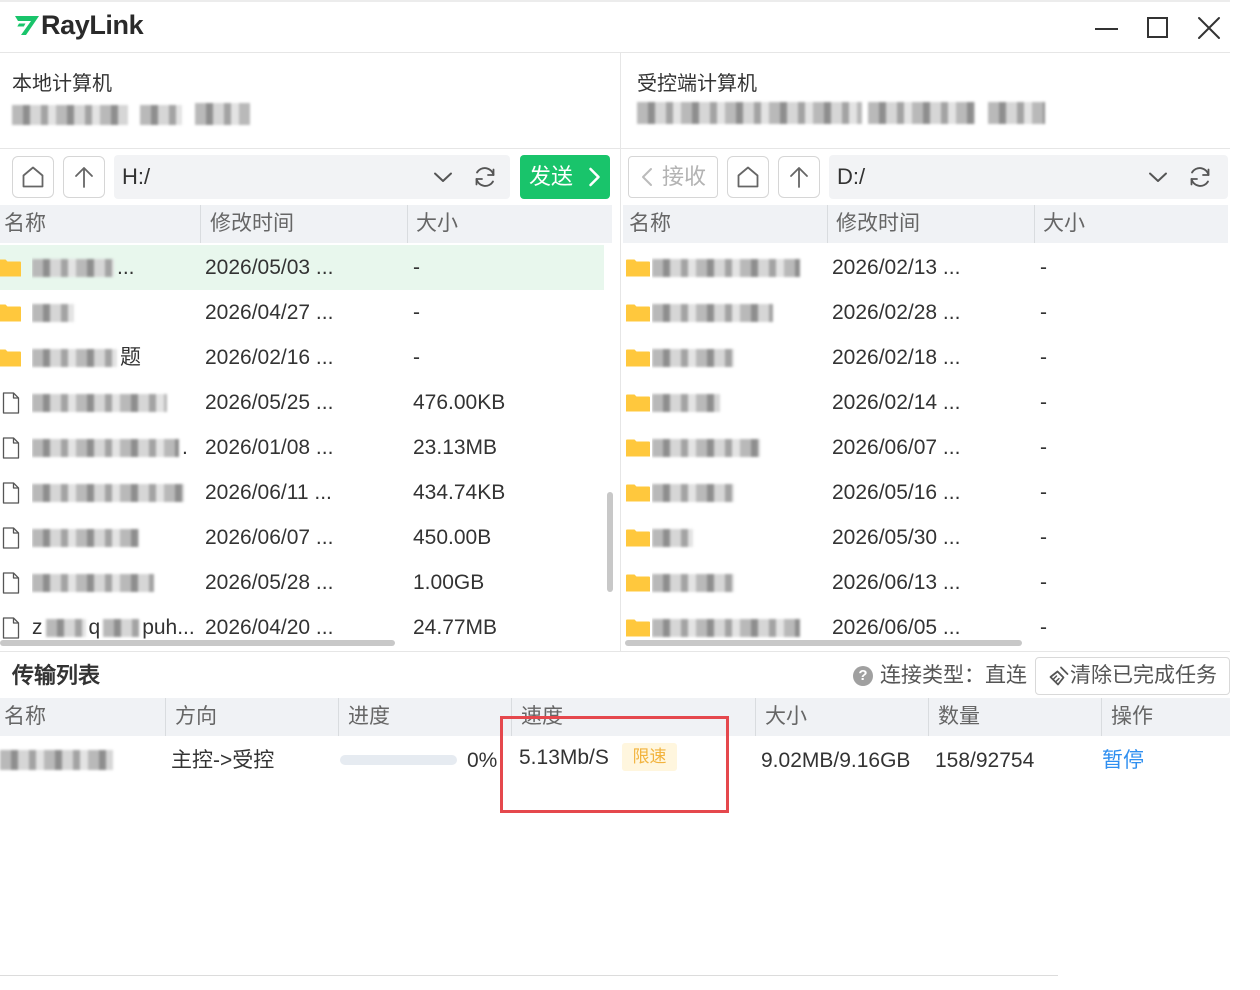 This screenshot has height=990, width=1260. I want to click on file-row: . 2026/01/08 ... 23.13MB, so click(302, 447).